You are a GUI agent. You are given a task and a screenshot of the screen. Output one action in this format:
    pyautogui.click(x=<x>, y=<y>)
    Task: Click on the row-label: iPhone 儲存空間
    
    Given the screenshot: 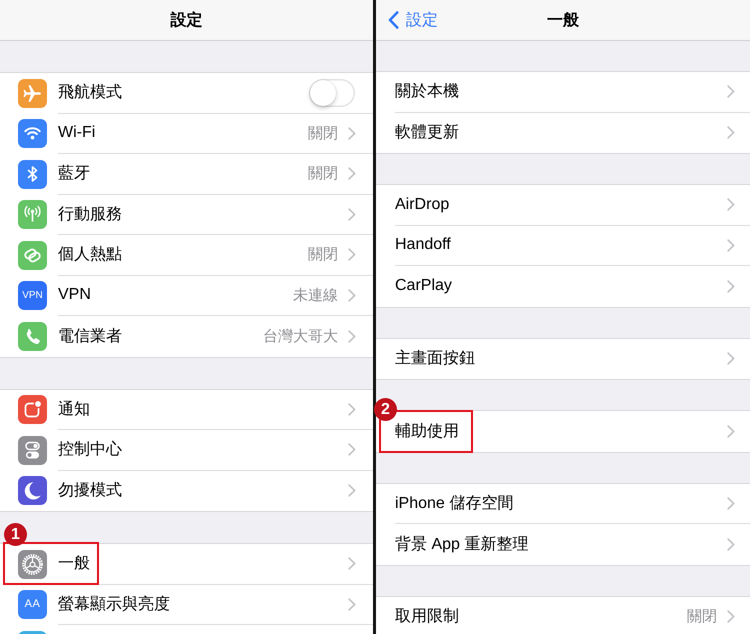 What is the action you would take?
    pyautogui.click(x=454, y=504)
    